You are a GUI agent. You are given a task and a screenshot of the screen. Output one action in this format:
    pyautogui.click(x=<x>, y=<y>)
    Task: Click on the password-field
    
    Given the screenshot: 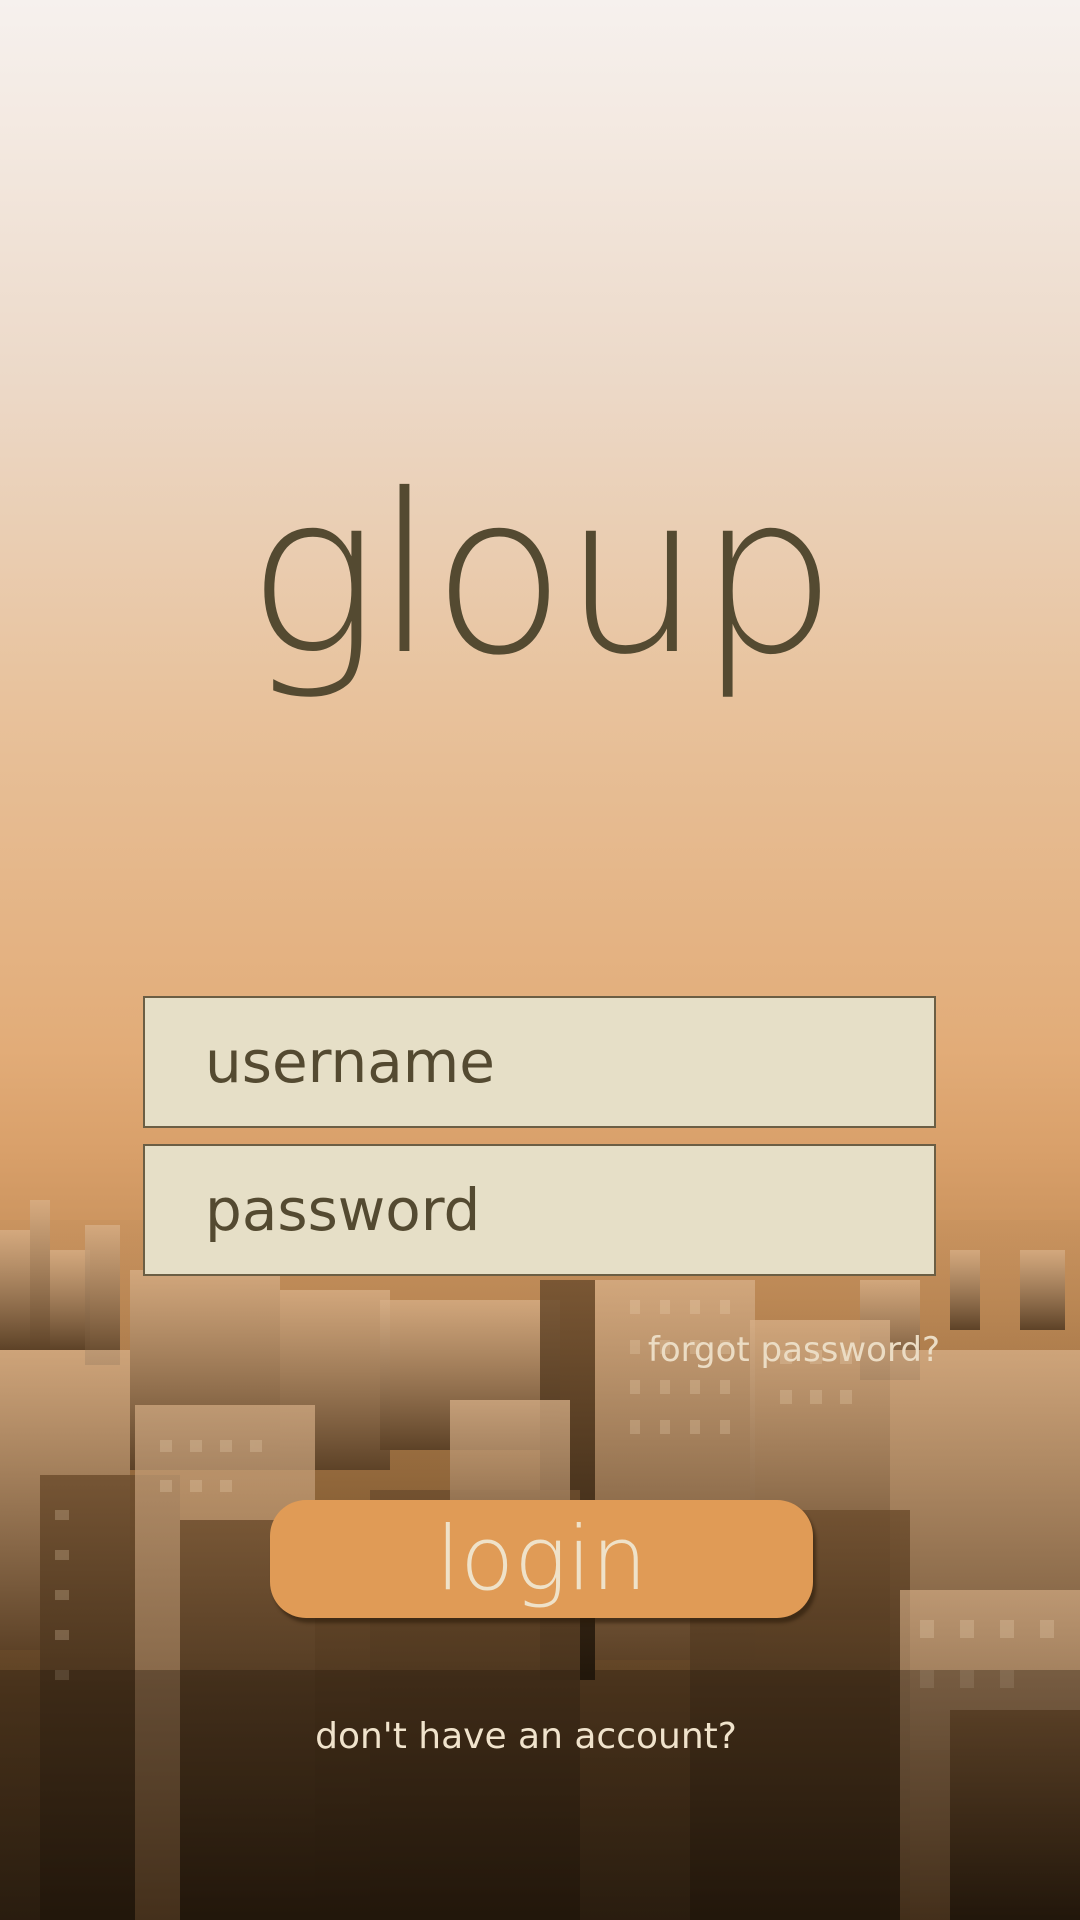 What is the action you would take?
    pyautogui.click(x=539, y=1210)
    